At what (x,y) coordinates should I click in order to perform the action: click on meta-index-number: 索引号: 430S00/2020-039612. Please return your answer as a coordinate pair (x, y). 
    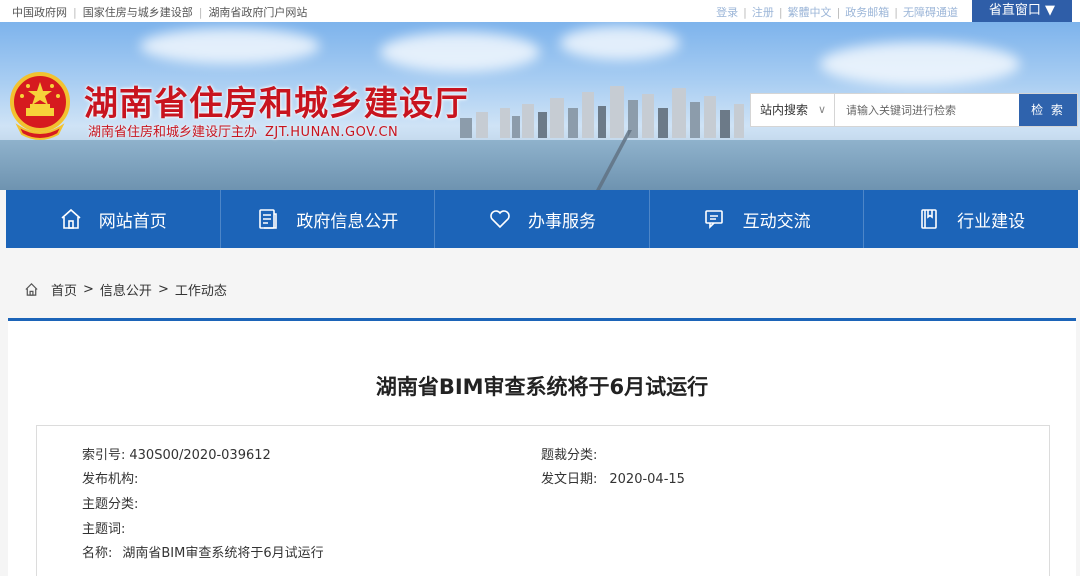
    Looking at the image, I should click on (176, 453).